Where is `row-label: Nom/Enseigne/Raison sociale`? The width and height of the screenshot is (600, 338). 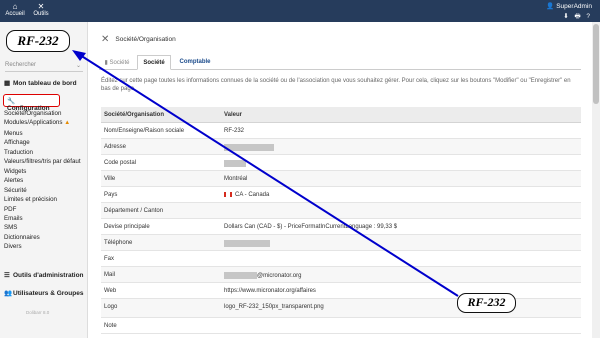 row-label: Nom/Enseigne/Raison sociale is located at coordinates (144, 131).